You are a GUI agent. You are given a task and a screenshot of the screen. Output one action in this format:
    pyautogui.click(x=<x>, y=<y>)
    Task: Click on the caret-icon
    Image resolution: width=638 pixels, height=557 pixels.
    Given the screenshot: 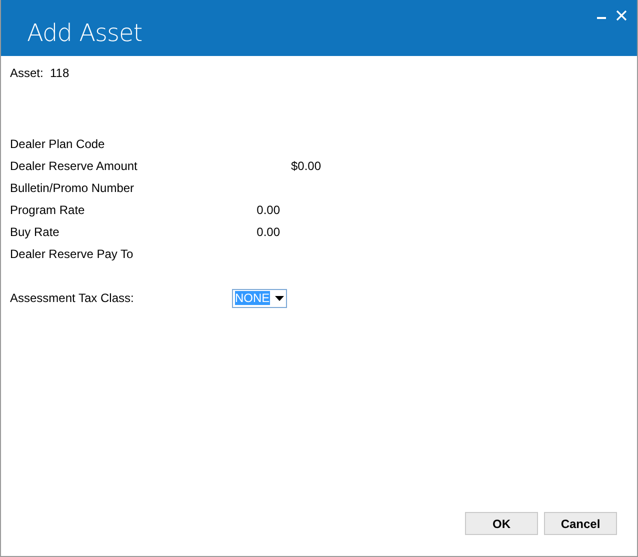 What is the action you would take?
    pyautogui.click(x=279, y=298)
    